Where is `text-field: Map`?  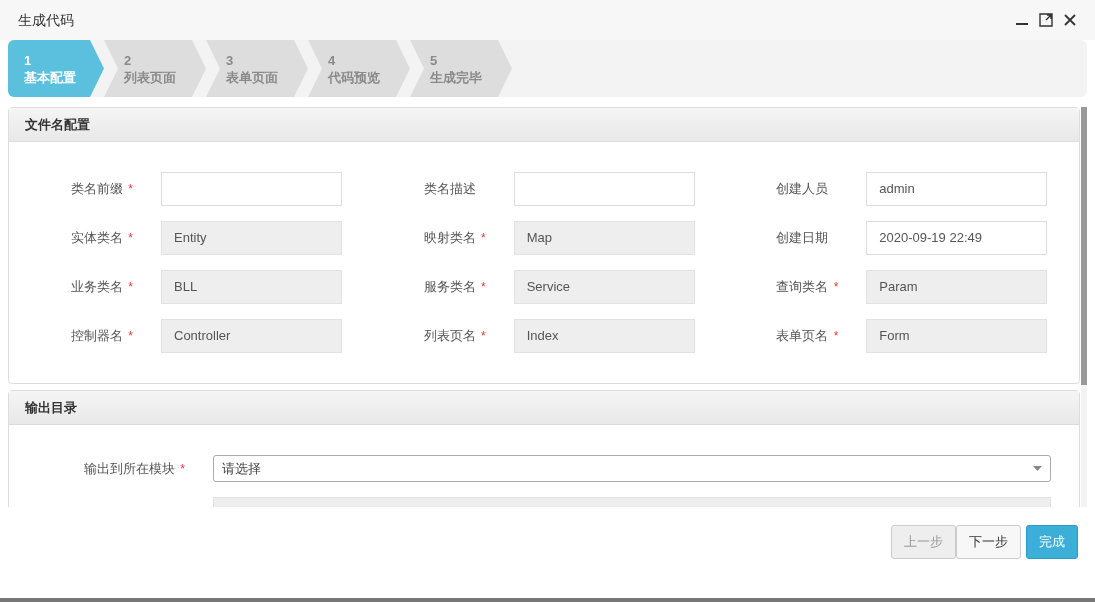
text-field: Map is located at coordinates (604, 238).